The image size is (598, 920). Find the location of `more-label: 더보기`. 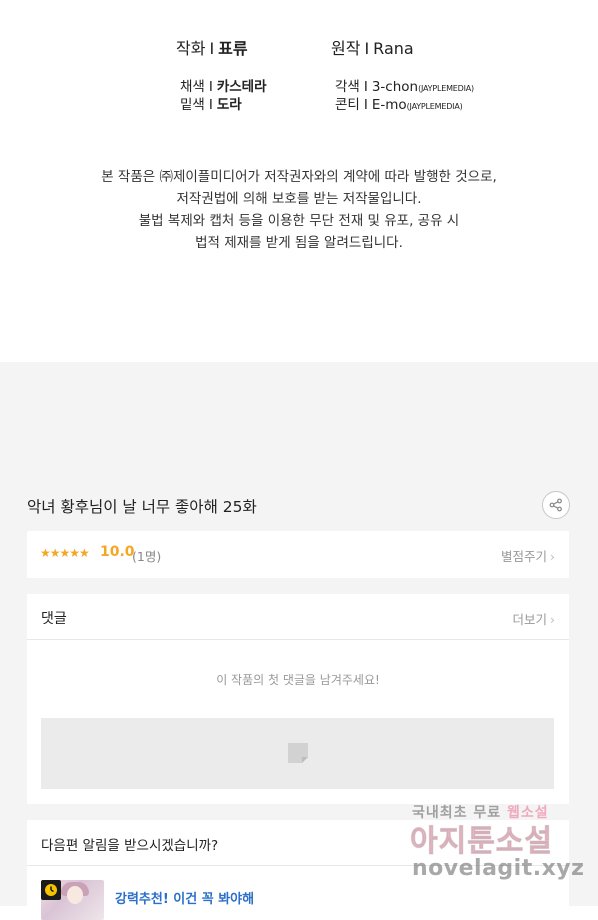

more-label: 더보기 is located at coordinates (529, 619).